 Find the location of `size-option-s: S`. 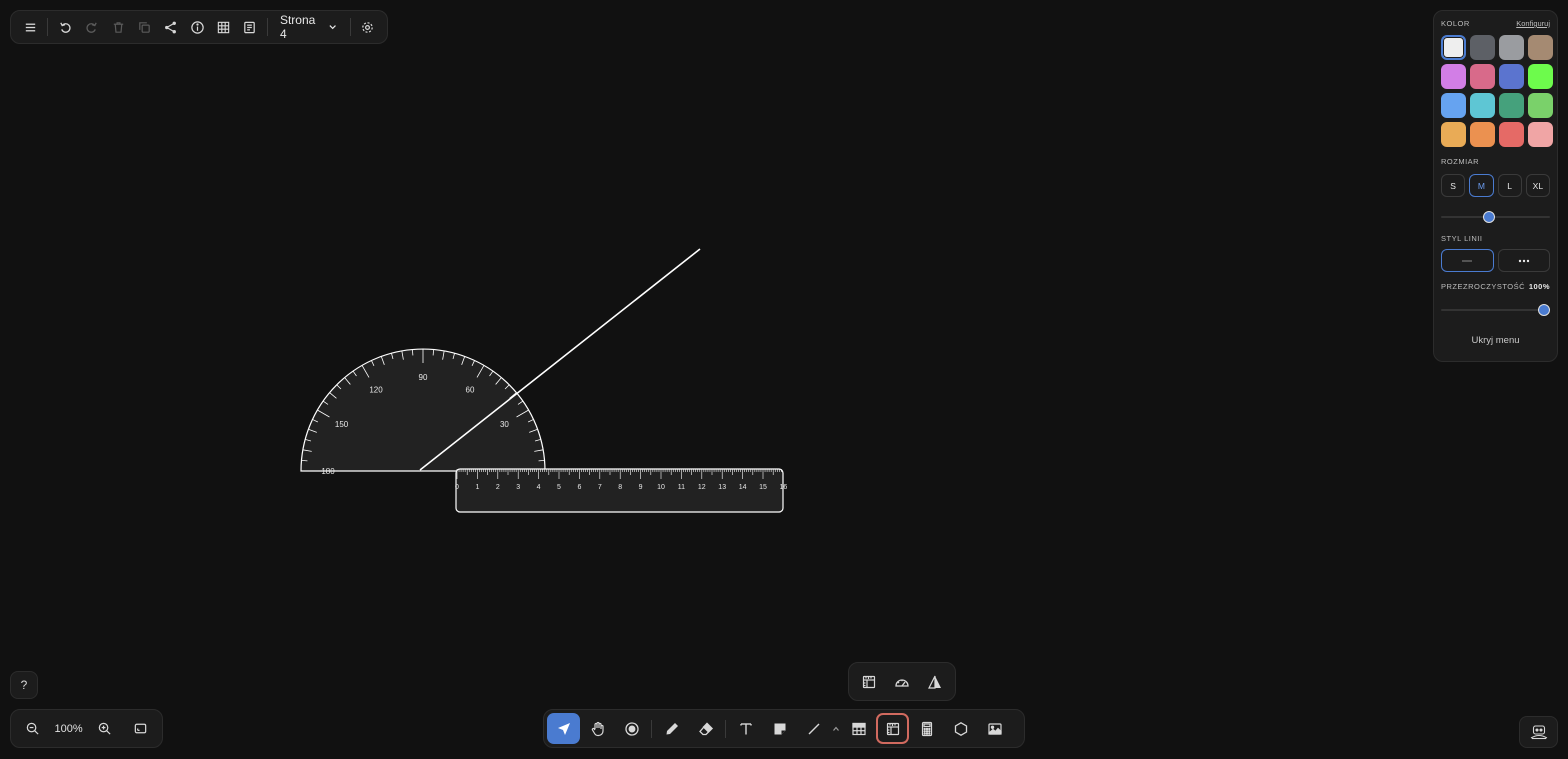

size-option-s: S is located at coordinates (1453, 185).